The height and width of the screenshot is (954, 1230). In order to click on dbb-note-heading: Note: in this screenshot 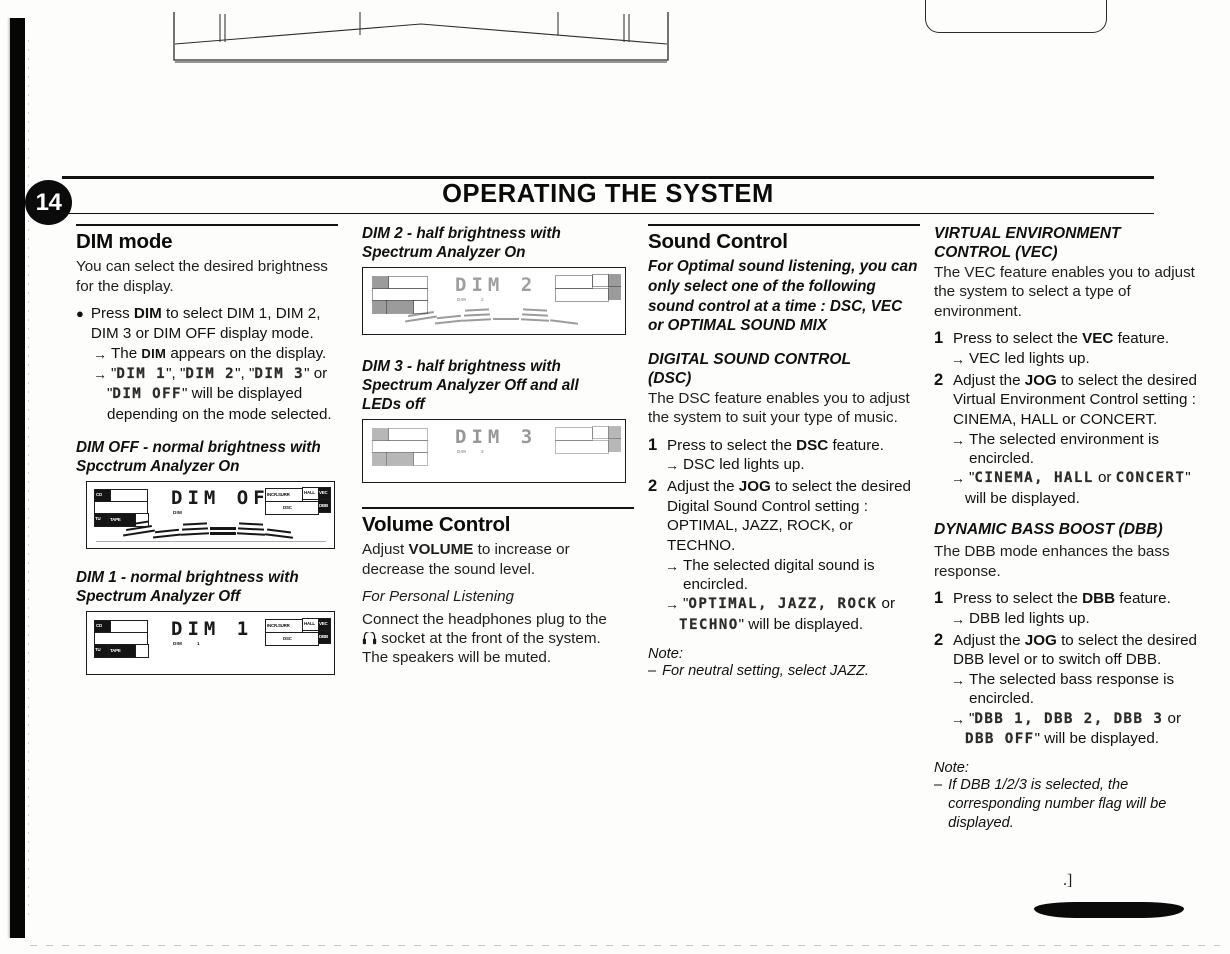, I will do `click(951, 768)`.